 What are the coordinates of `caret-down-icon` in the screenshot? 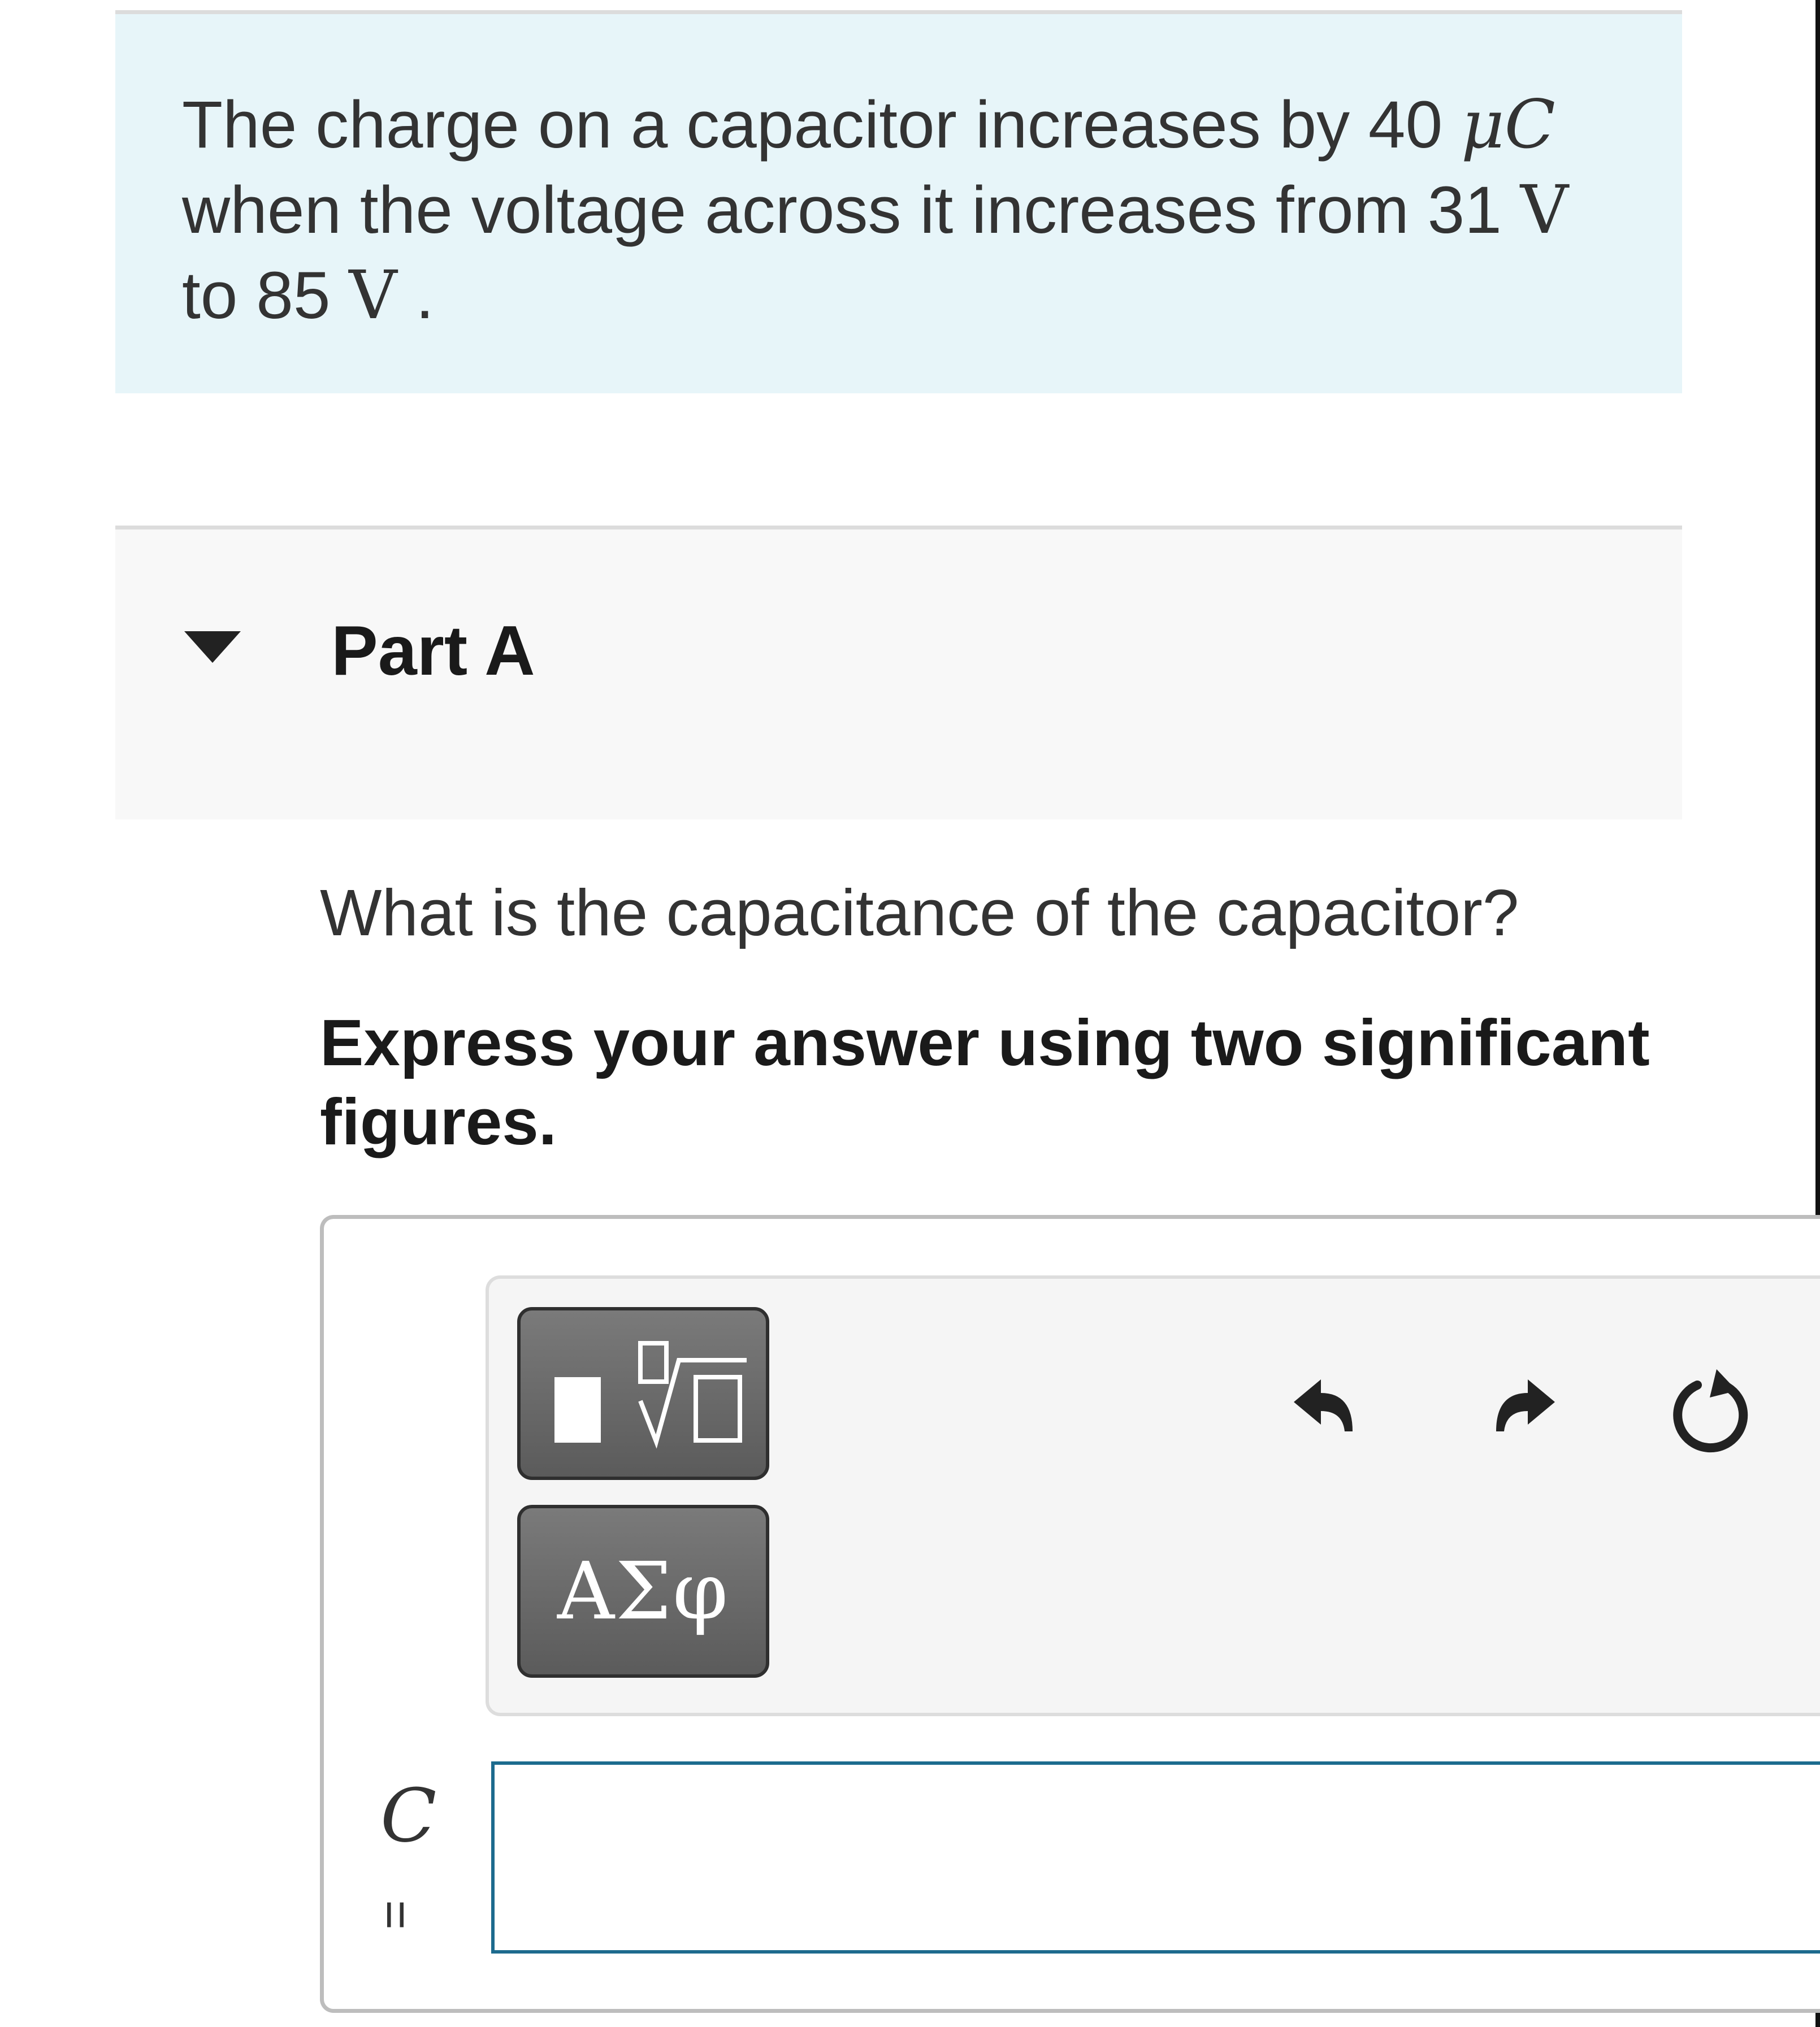 It's located at (212, 647).